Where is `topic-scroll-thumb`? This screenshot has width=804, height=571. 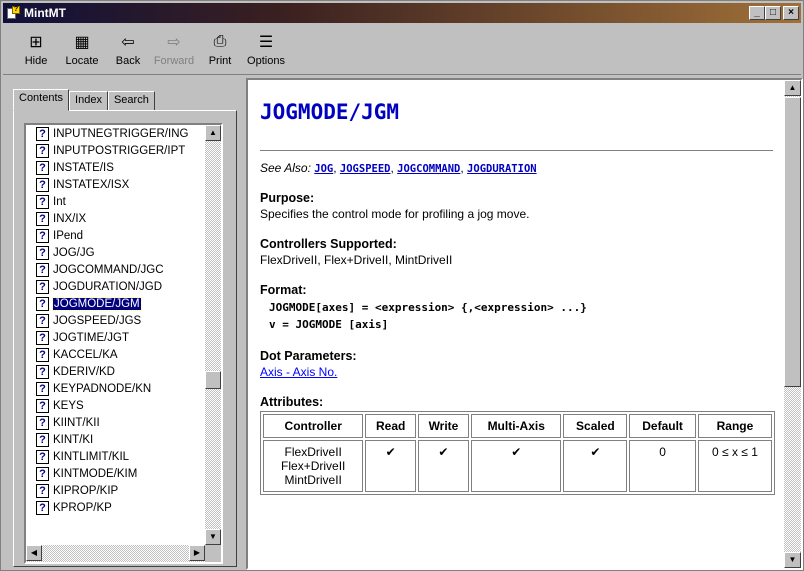 topic-scroll-thumb is located at coordinates (792, 242).